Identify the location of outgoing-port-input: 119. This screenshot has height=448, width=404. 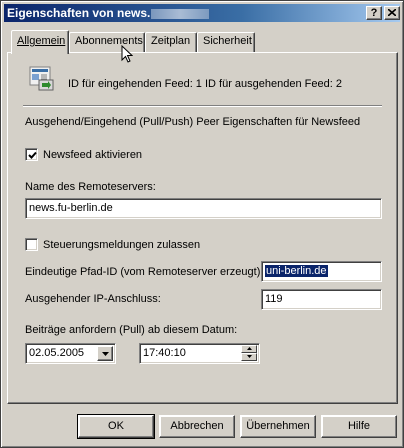
(321, 299).